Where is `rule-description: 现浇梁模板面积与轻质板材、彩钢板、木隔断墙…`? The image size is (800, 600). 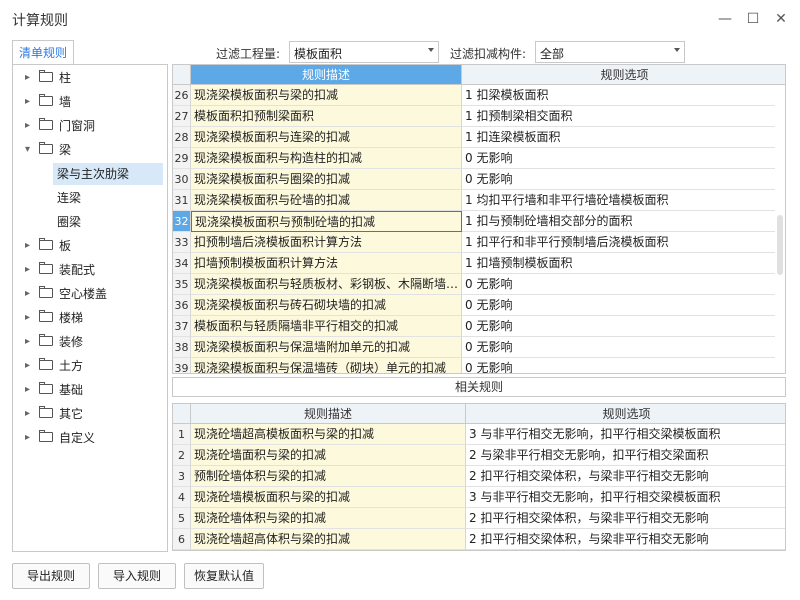
rule-description: 现浇梁模板面积与轻质板材、彩钢板、木隔断墙… is located at coordinates (326, 284).